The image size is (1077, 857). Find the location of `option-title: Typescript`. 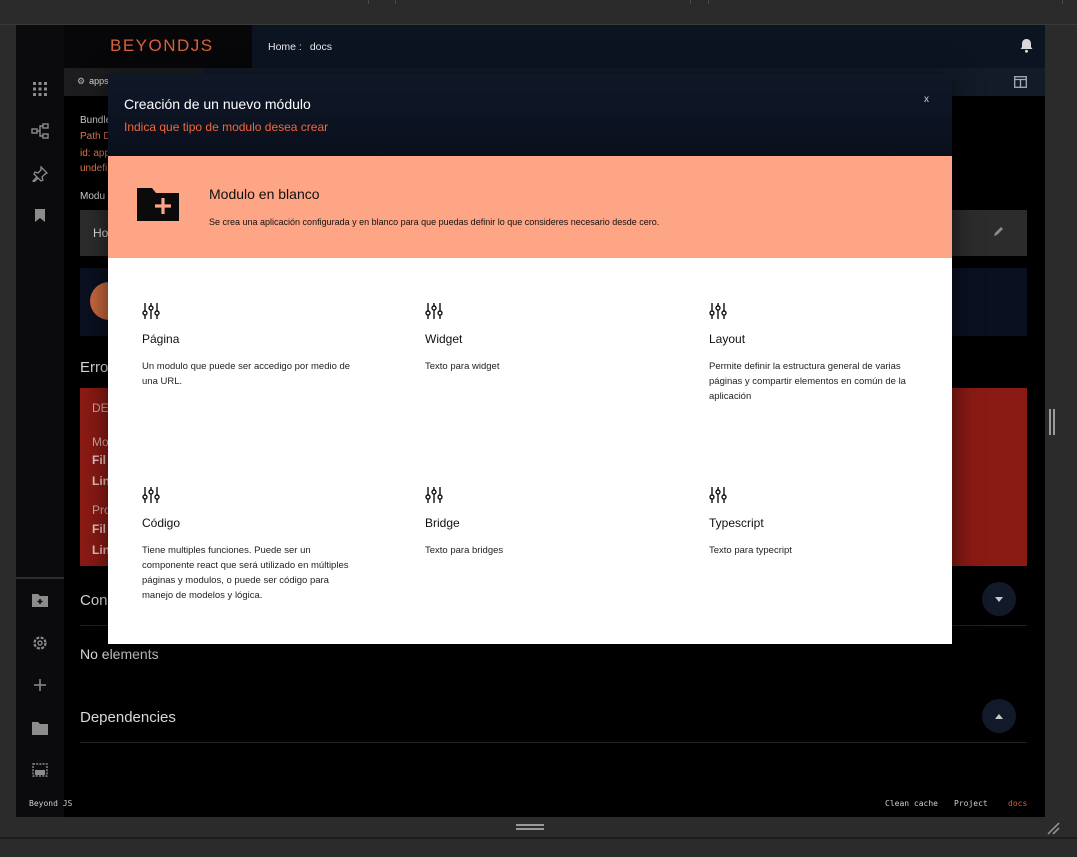

option-title: Typescript is located at coordinates (736, 523).